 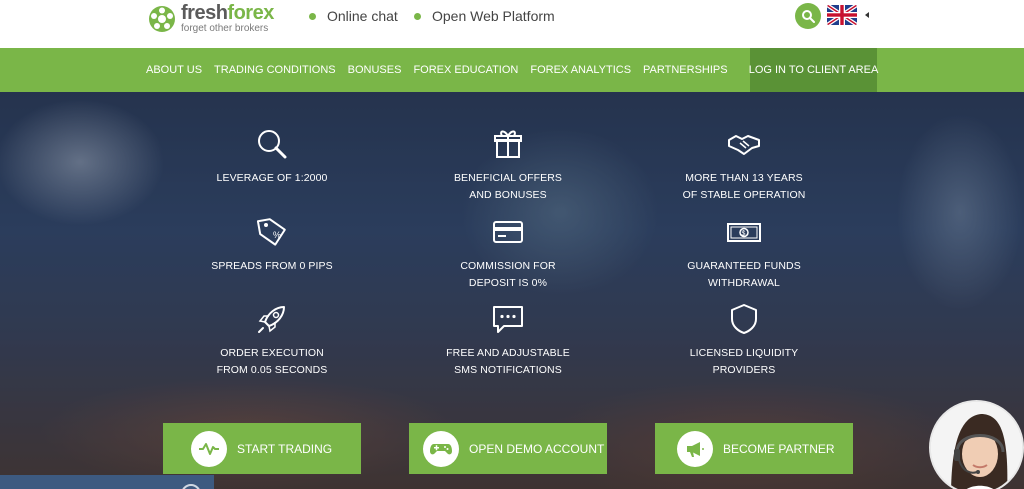 I want to click on gamepad-icon-circle, so click(x=441, y=448).